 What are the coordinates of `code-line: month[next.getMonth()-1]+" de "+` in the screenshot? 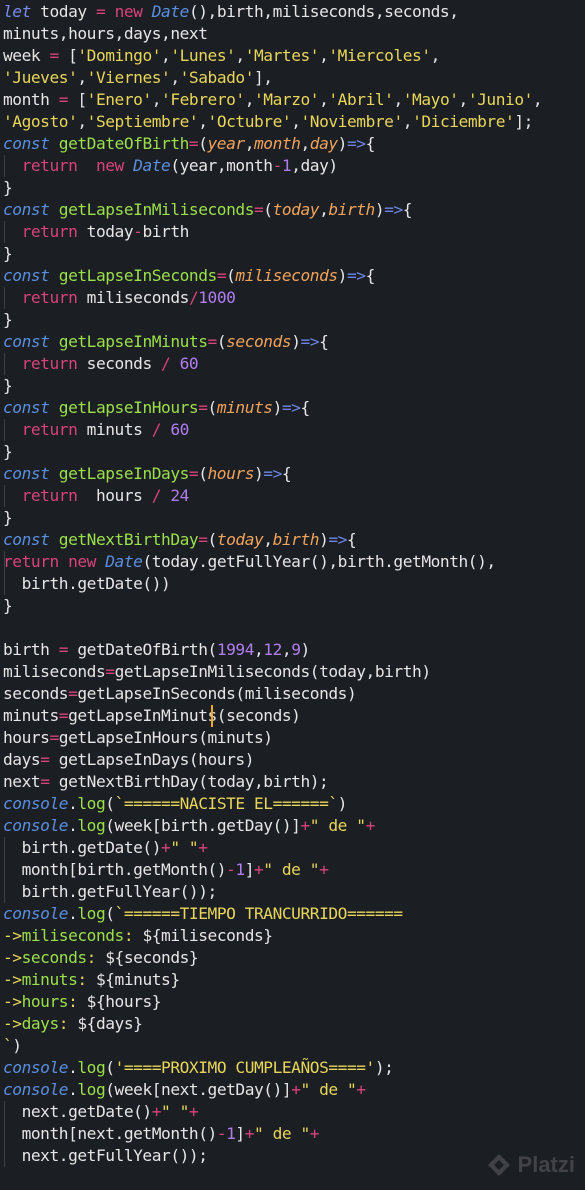 It's located at (161, 1134).